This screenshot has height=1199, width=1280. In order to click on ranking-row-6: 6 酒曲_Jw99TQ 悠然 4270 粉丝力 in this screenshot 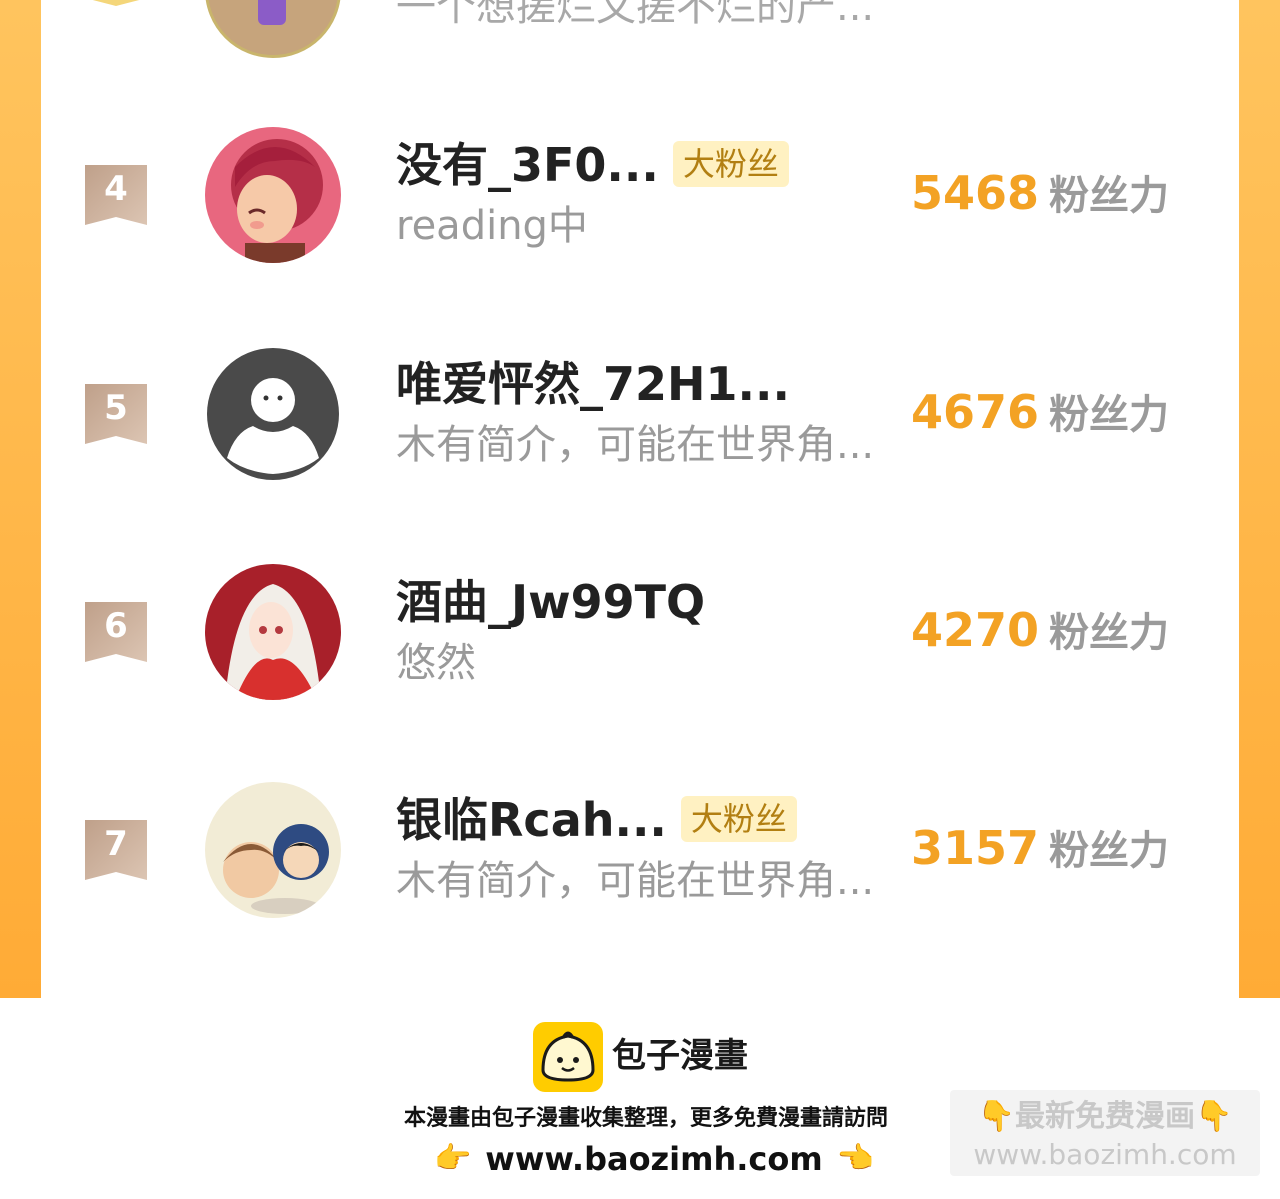, I will do `click(640, 639)`.